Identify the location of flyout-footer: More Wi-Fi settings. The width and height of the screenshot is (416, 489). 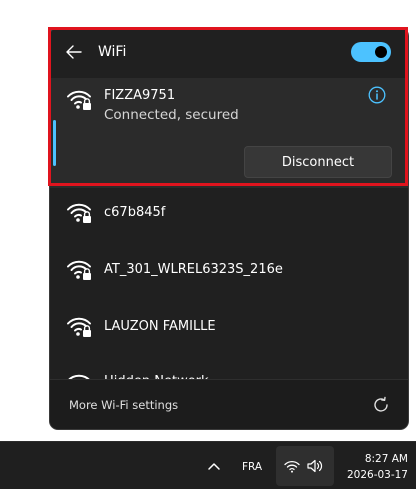
(229, 404).